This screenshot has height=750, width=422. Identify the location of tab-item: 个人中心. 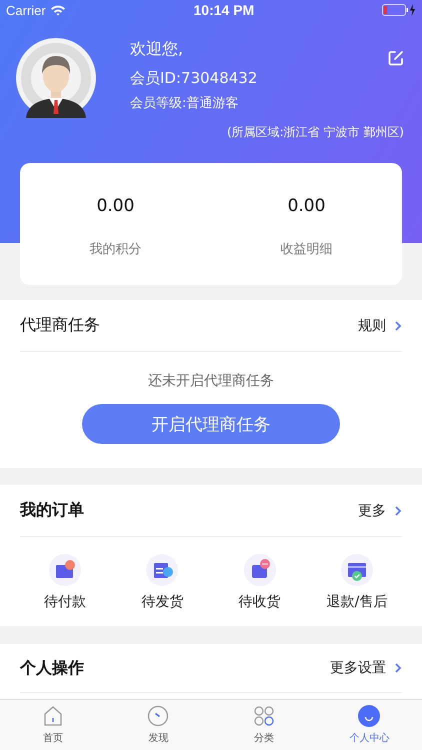
(369, 725).